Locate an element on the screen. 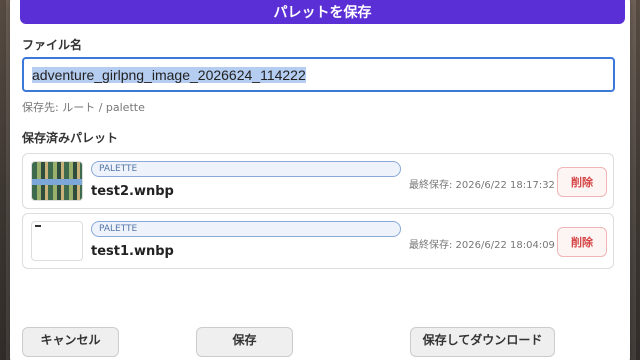 Image resolution: width=640 pixels, height=360 pixels. save-and-download-button: 保存してダウンロード is located at coordinates (482, 342).